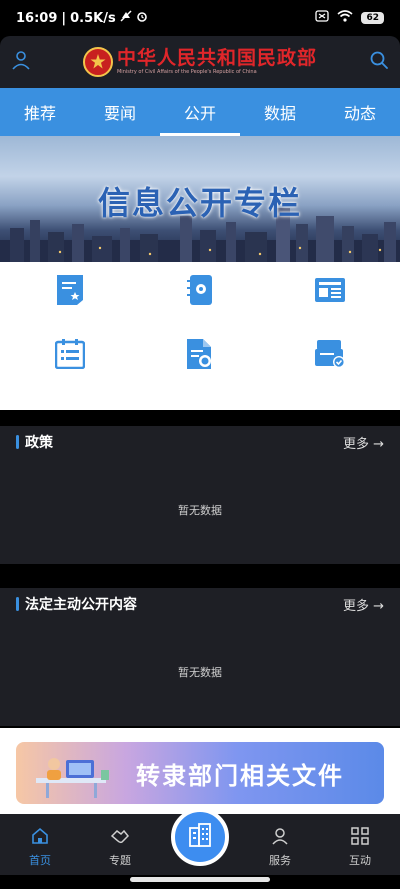 Image resolution: width=400 pixels, height=889 pixels. Describe the element at coordinates (40, 837) in the screenshot. I see `home-icon` at that location.